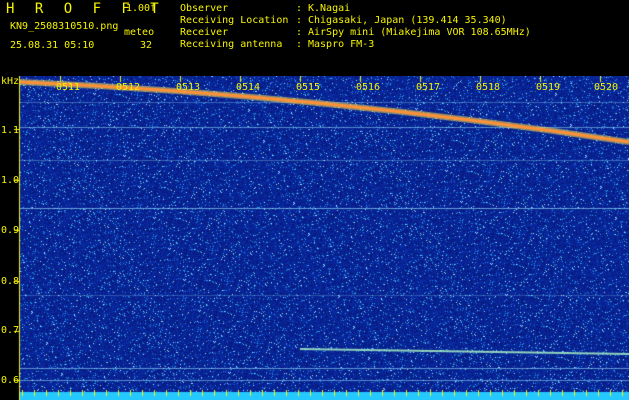  What do you see at coordinates (64, 26) in the screenshot?
I see `file-name: KN9_2508310510.png` at bounding box center [64, 26].